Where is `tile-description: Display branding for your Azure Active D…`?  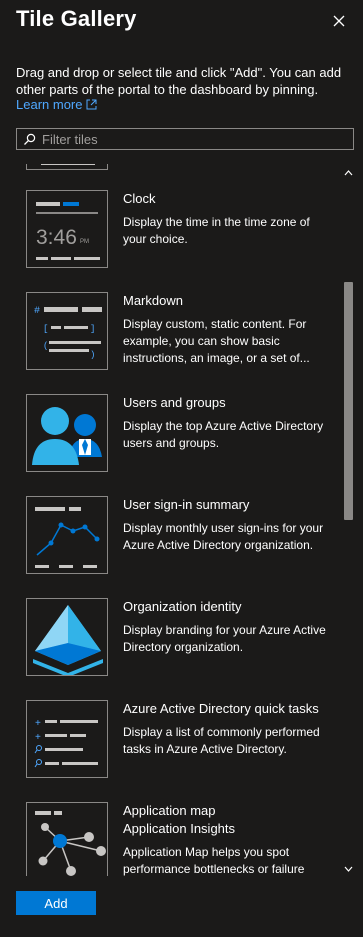
tile-description: Display branding for your Azure Active D… is located at coordinates (224, 638).